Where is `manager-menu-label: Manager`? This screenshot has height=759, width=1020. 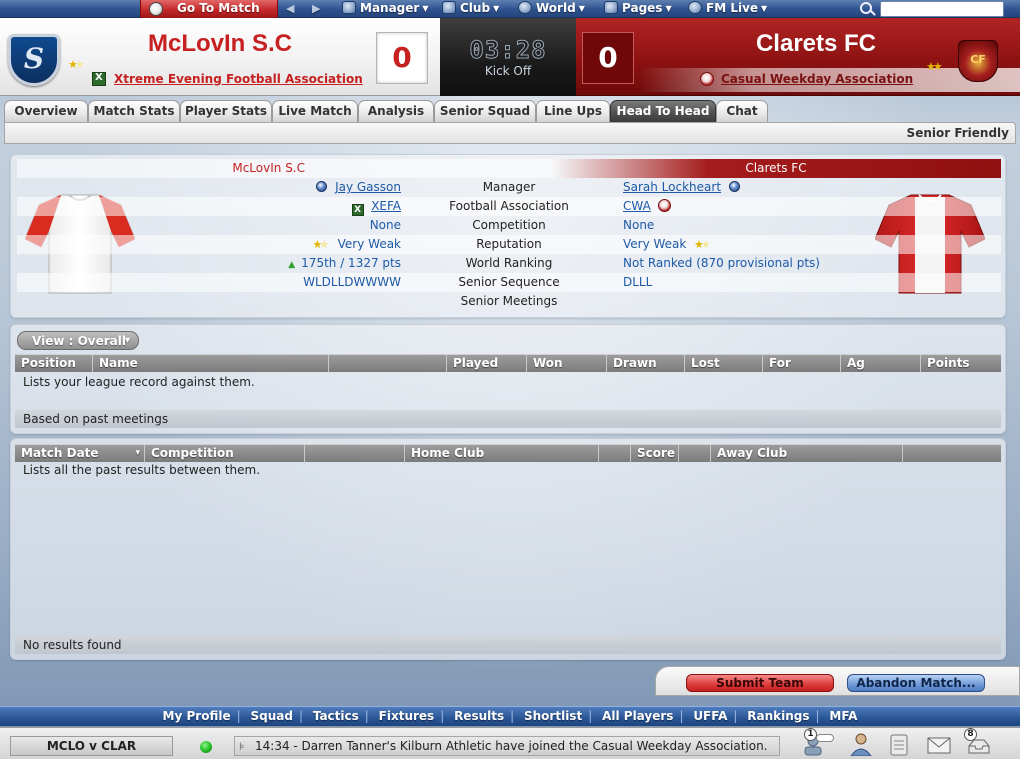
manager-menu-label: Manager is located at coordinates (390, 8).